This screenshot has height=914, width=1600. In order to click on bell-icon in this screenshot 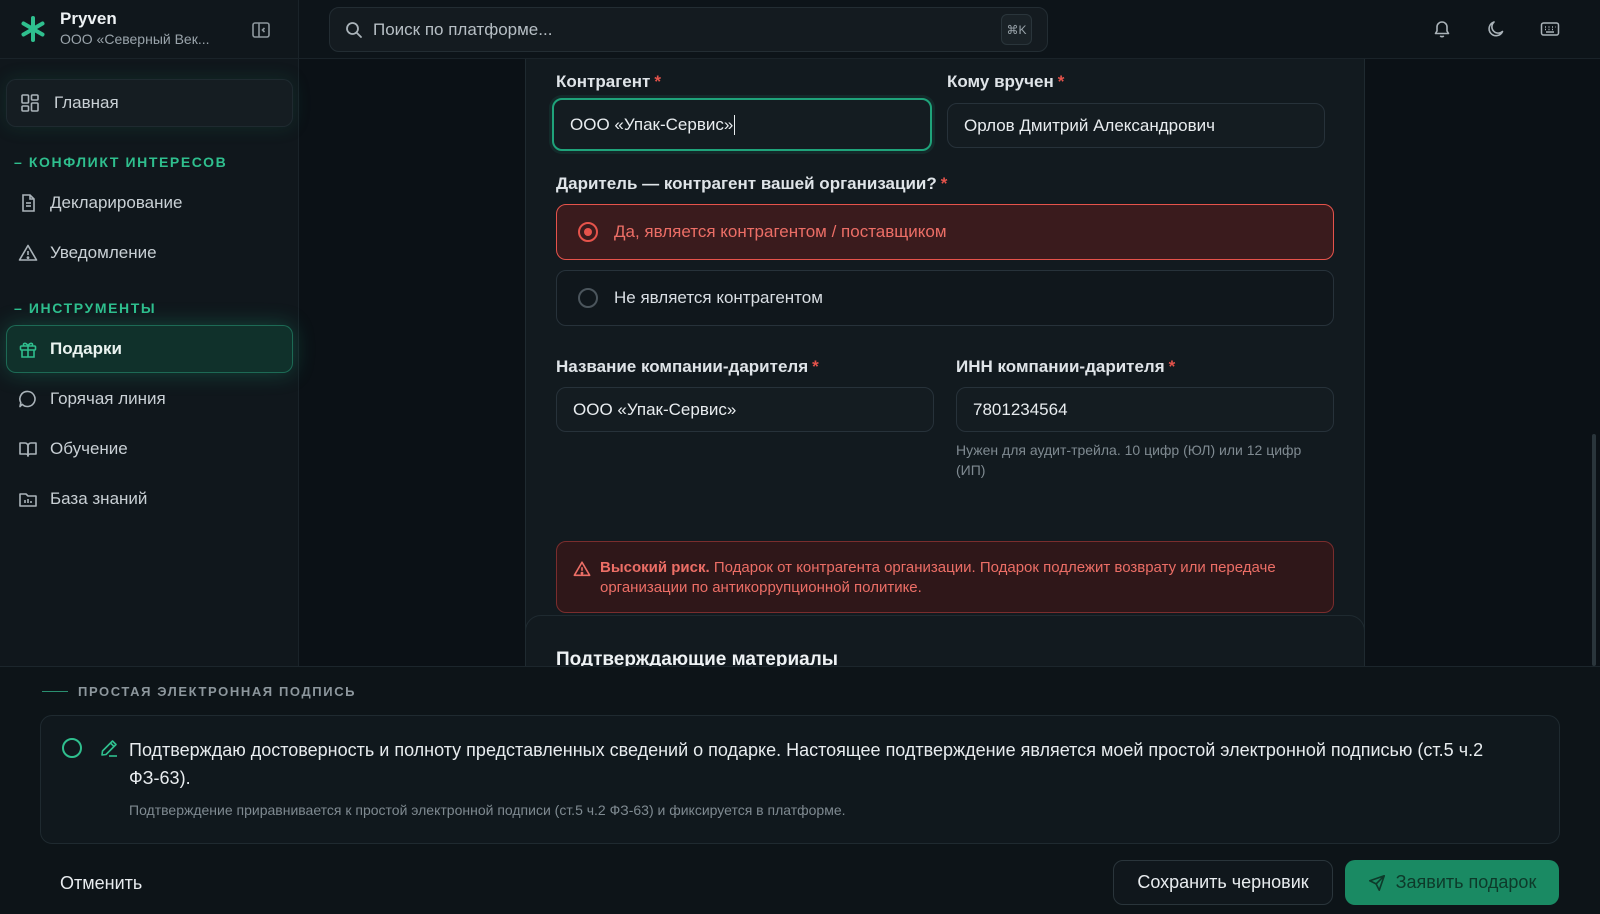, I will do `click(1442, 29)`.